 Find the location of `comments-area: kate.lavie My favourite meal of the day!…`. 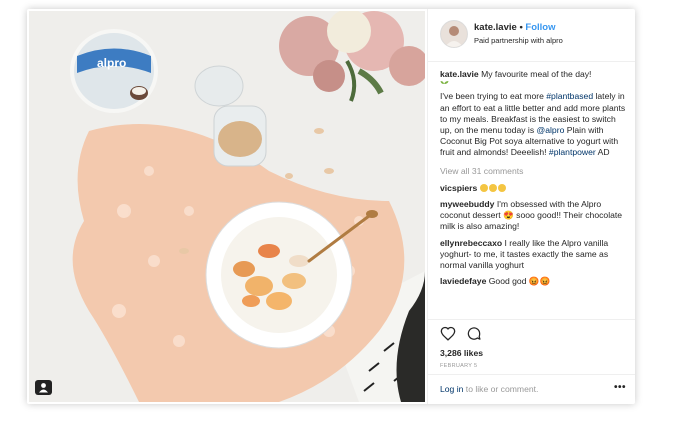

comments-area: kate.lavie My favourite meal of the day!… is located at coordinates (534, 180).